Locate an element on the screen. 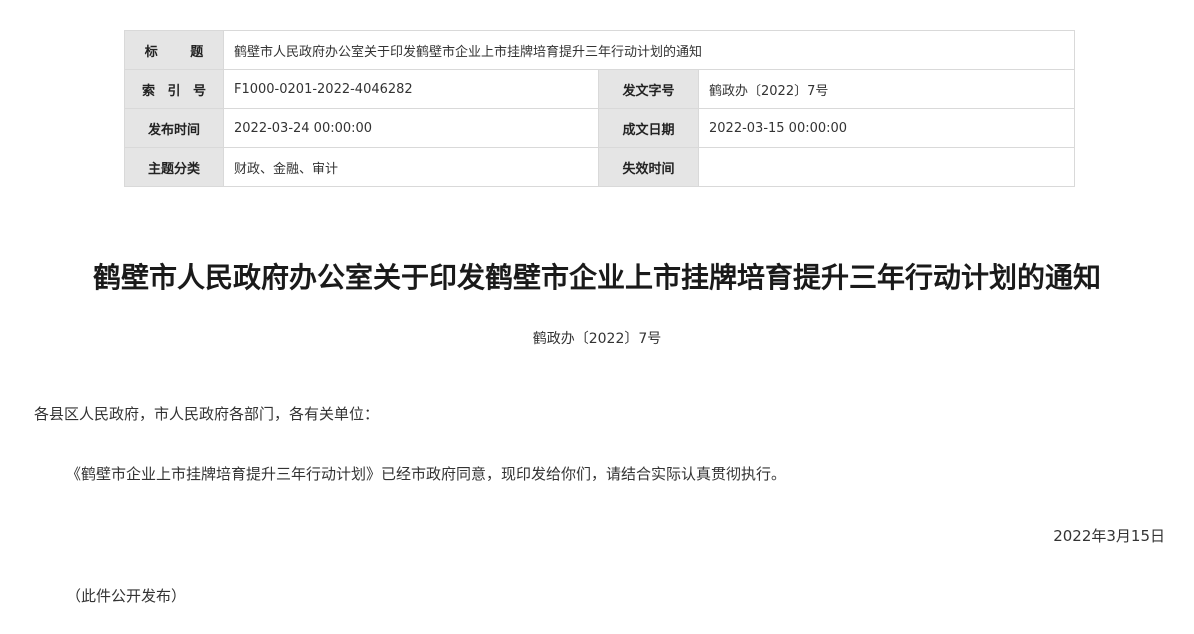 Image resolution: width=1194 pixels, height=634 pixels. publish-time-value: 2022-03-24 00:00:00 is located at coordinates (411, 128).